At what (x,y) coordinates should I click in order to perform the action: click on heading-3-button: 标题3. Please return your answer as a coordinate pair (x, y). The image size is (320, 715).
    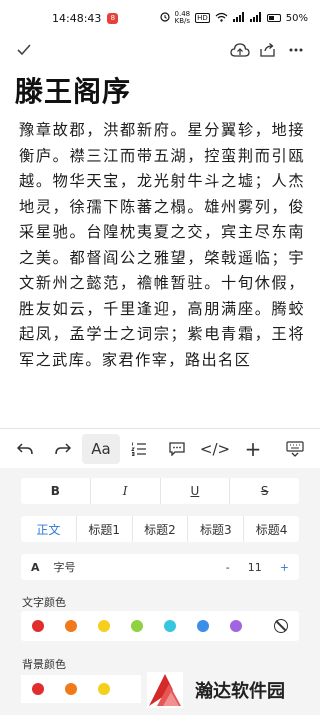
    Looking at the image, I should click on (216, 529).